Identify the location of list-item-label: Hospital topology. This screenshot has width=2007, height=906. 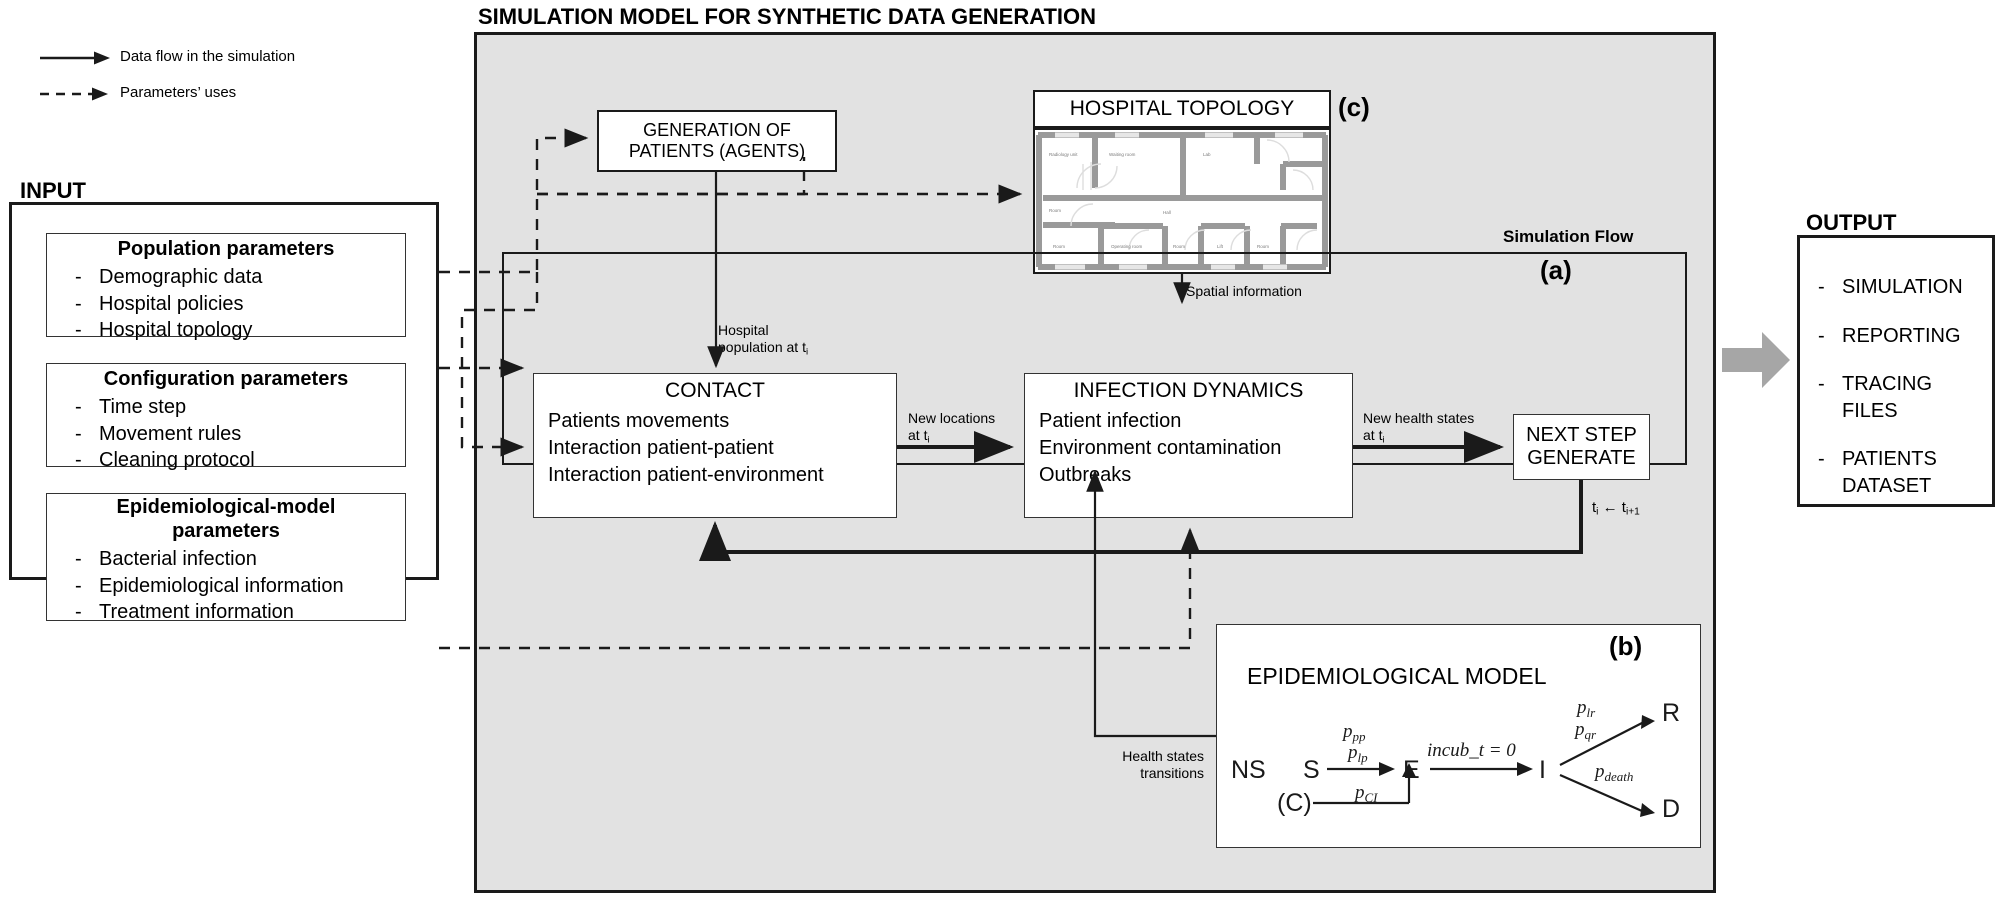
(176, 330).